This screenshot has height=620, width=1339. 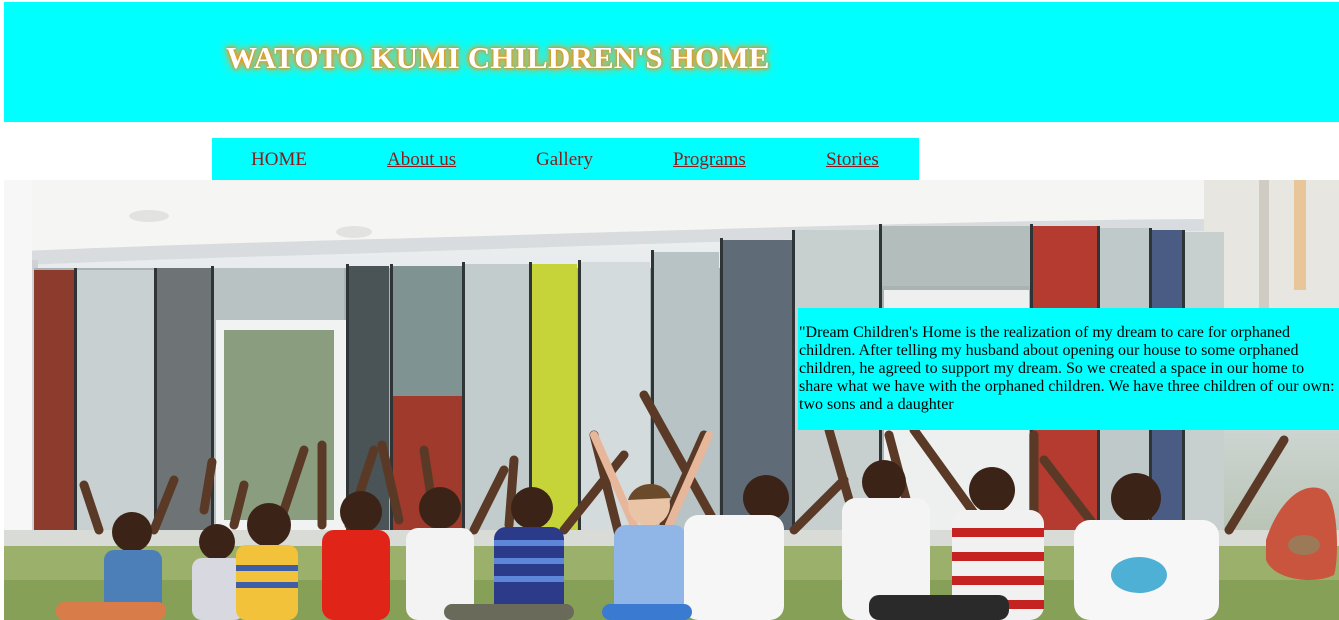 What do you see at coordinates (709, 160) in the screenshot?
I see `nav-programs-link: Programs` at bounding box center [709, 160].